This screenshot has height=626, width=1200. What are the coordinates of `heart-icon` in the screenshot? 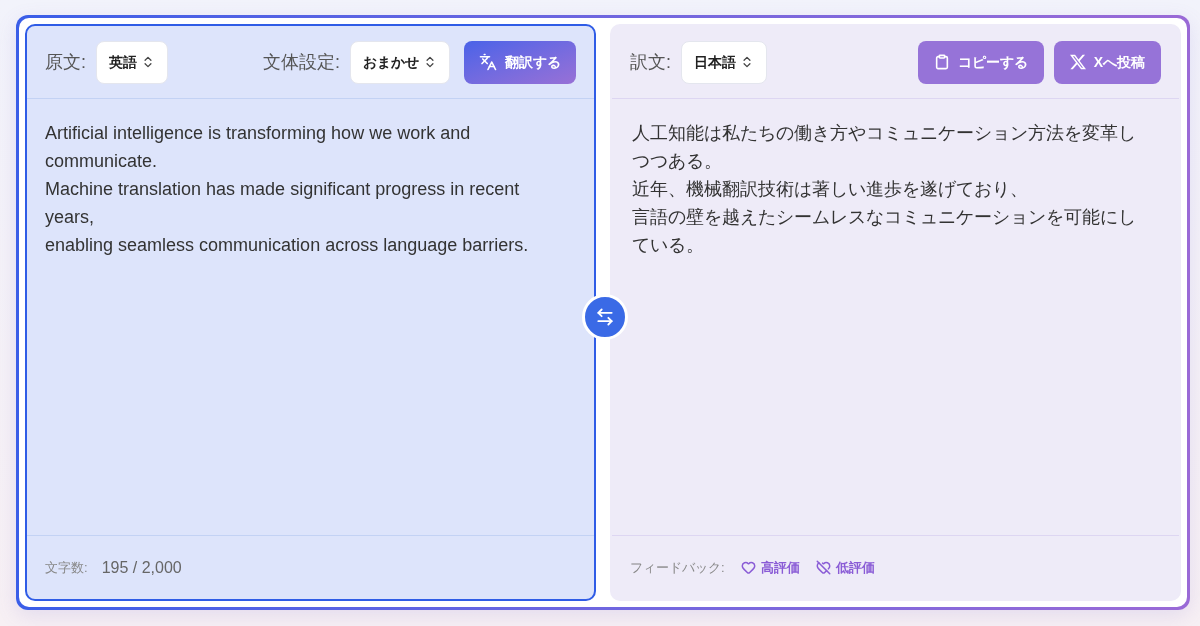 It's located at (748, 567).